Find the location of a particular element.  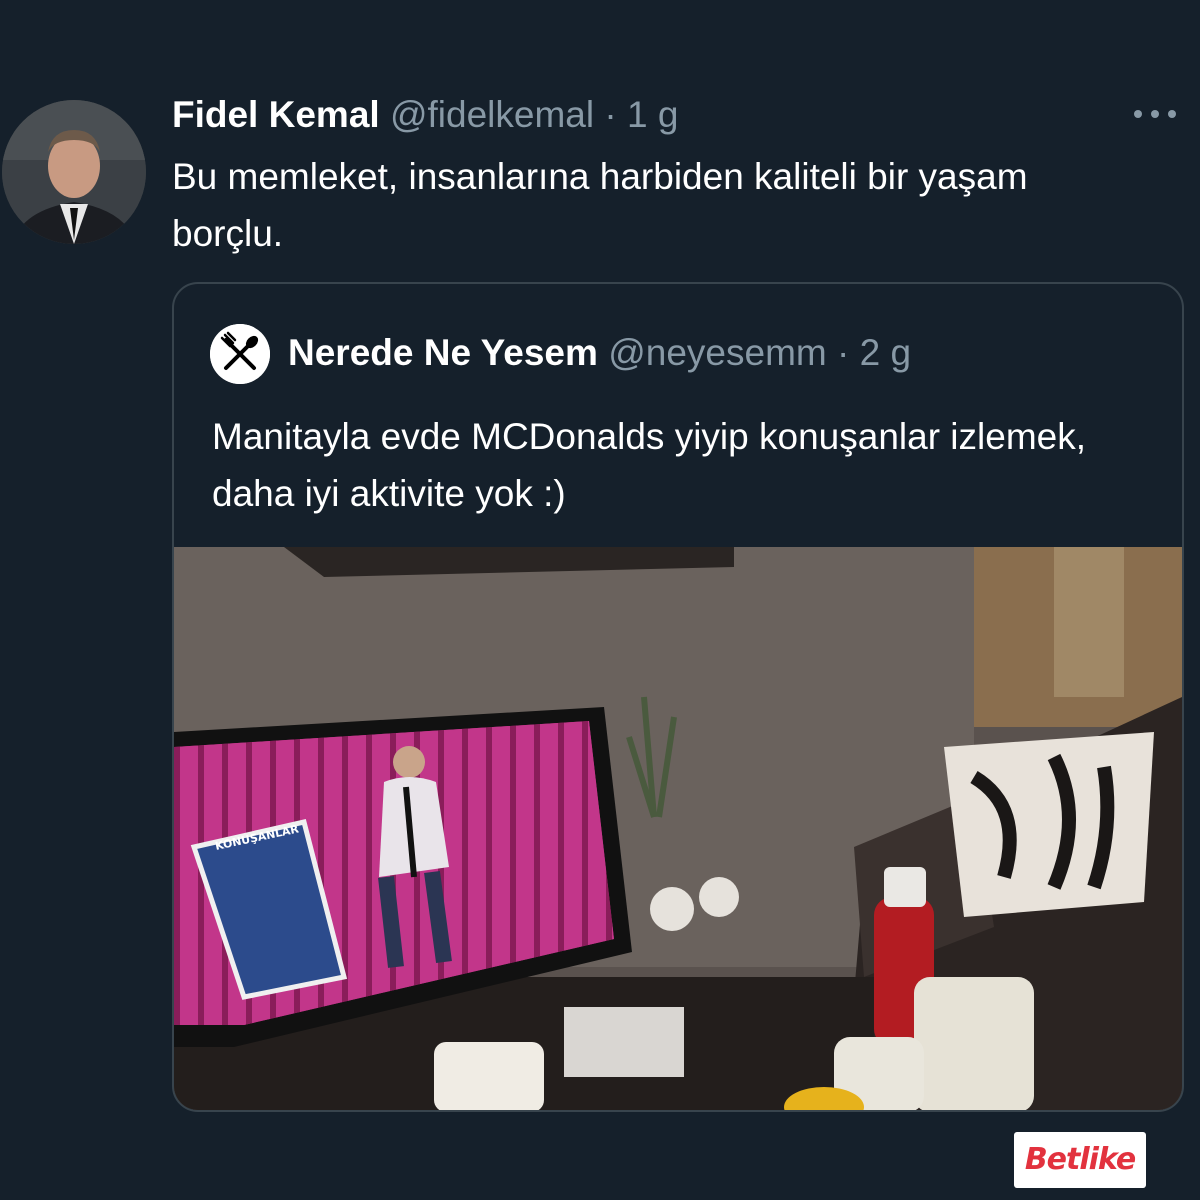

betlike-logo: Betlike is located at coordinates (1080, 1160).